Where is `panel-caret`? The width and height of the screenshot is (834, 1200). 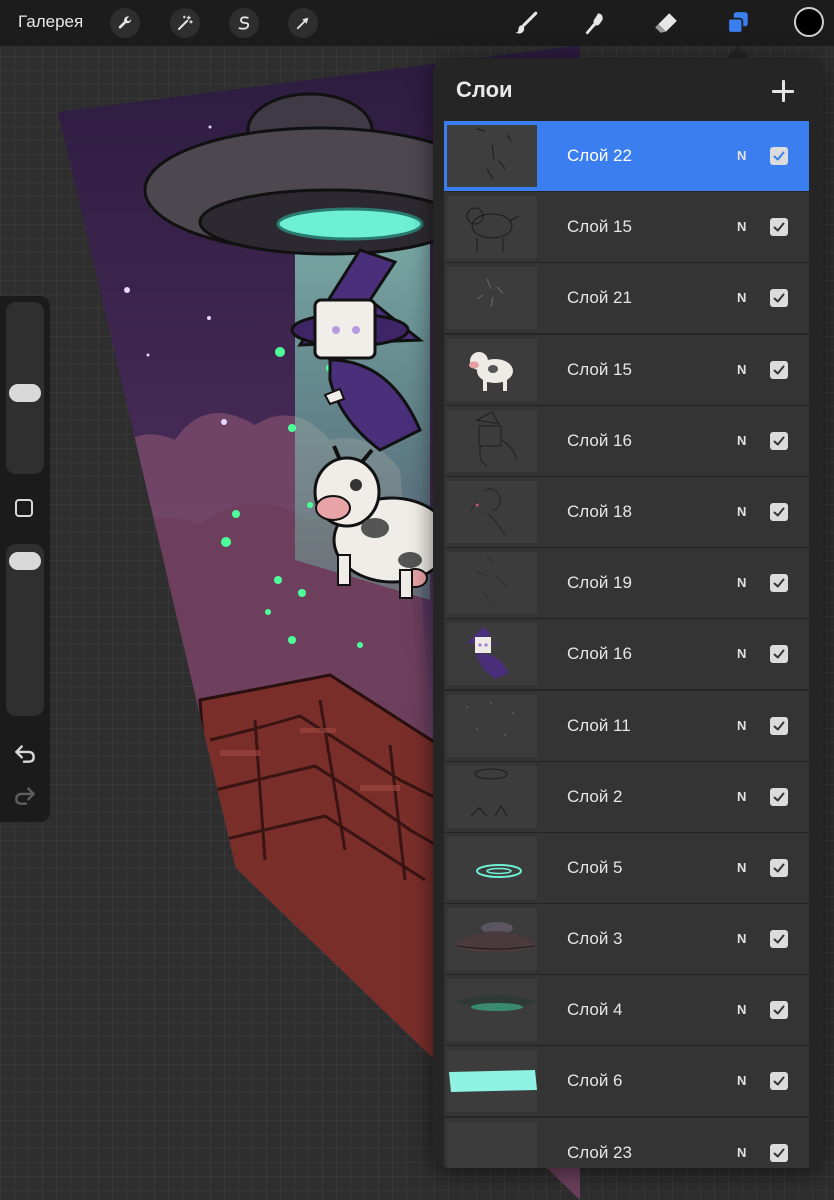 panel-caret is located at coordinates (738, 52).